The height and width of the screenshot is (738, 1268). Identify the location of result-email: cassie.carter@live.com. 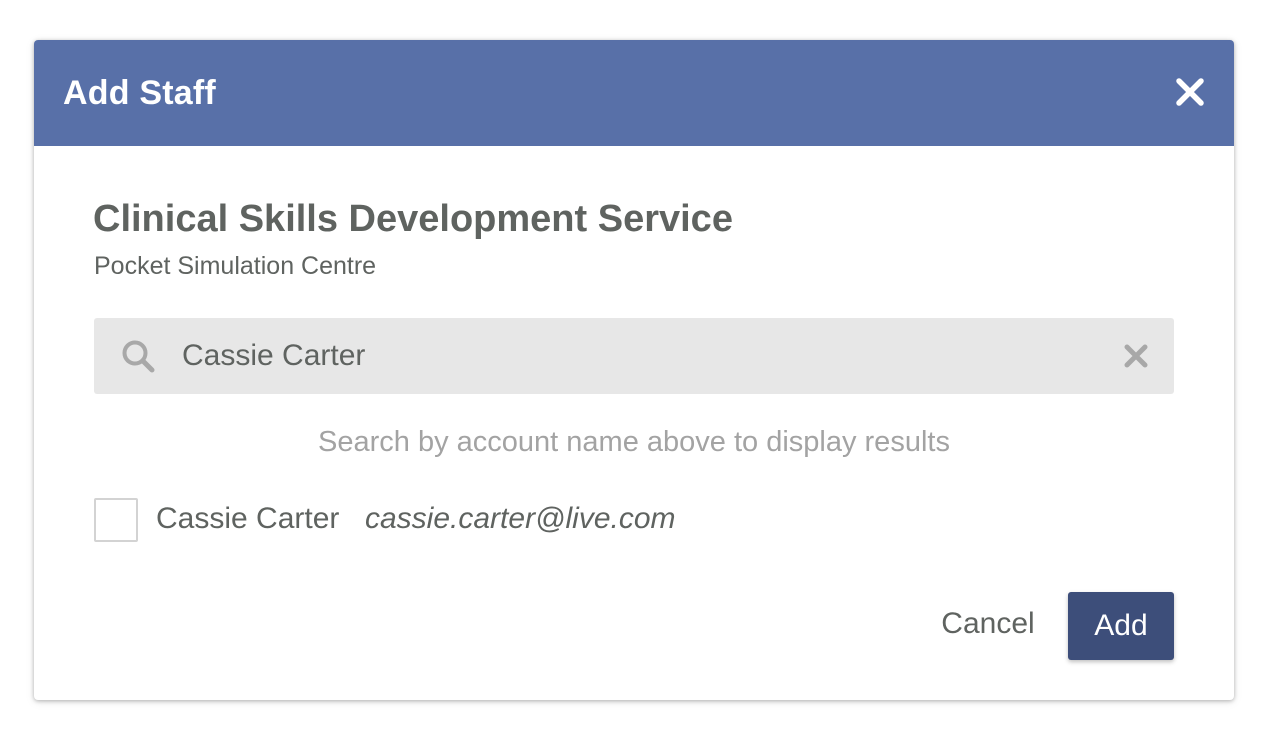
(520, 518).